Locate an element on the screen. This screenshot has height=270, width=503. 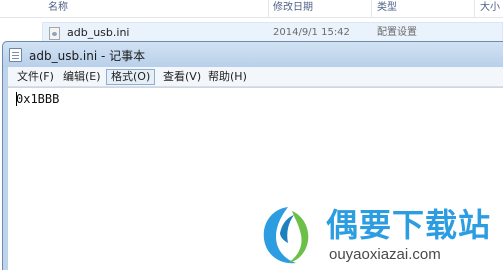
editor-content: 0x1BBB is located at coordinates (37, 99).